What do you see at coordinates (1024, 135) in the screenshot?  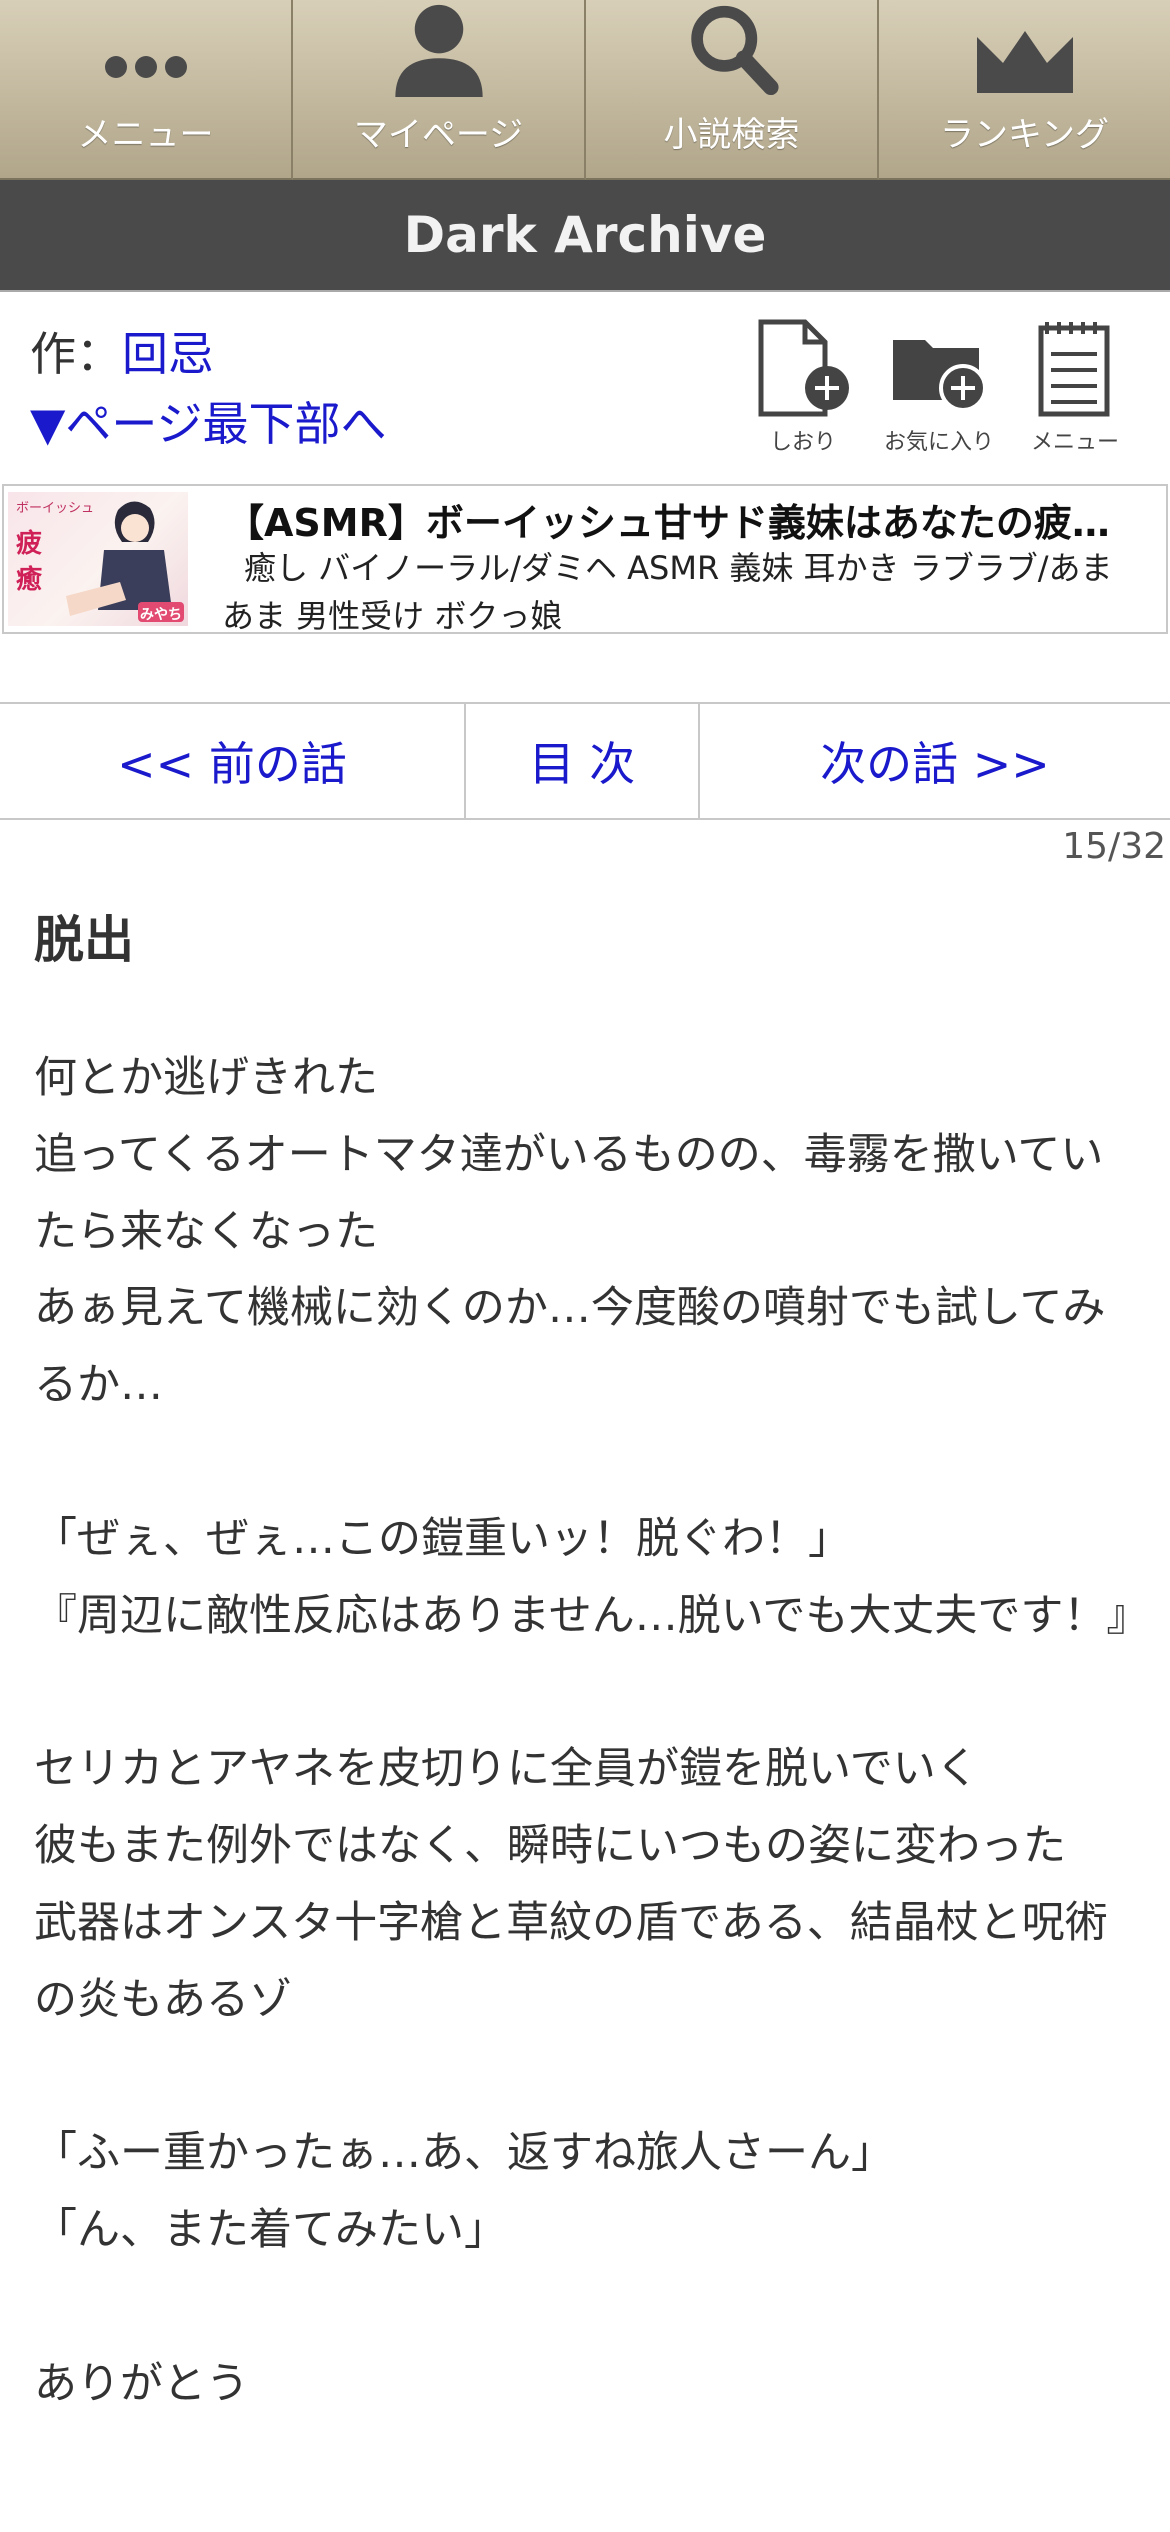 I see `nav-ranking-label: ランキング` at bounding box center [1024, 135].